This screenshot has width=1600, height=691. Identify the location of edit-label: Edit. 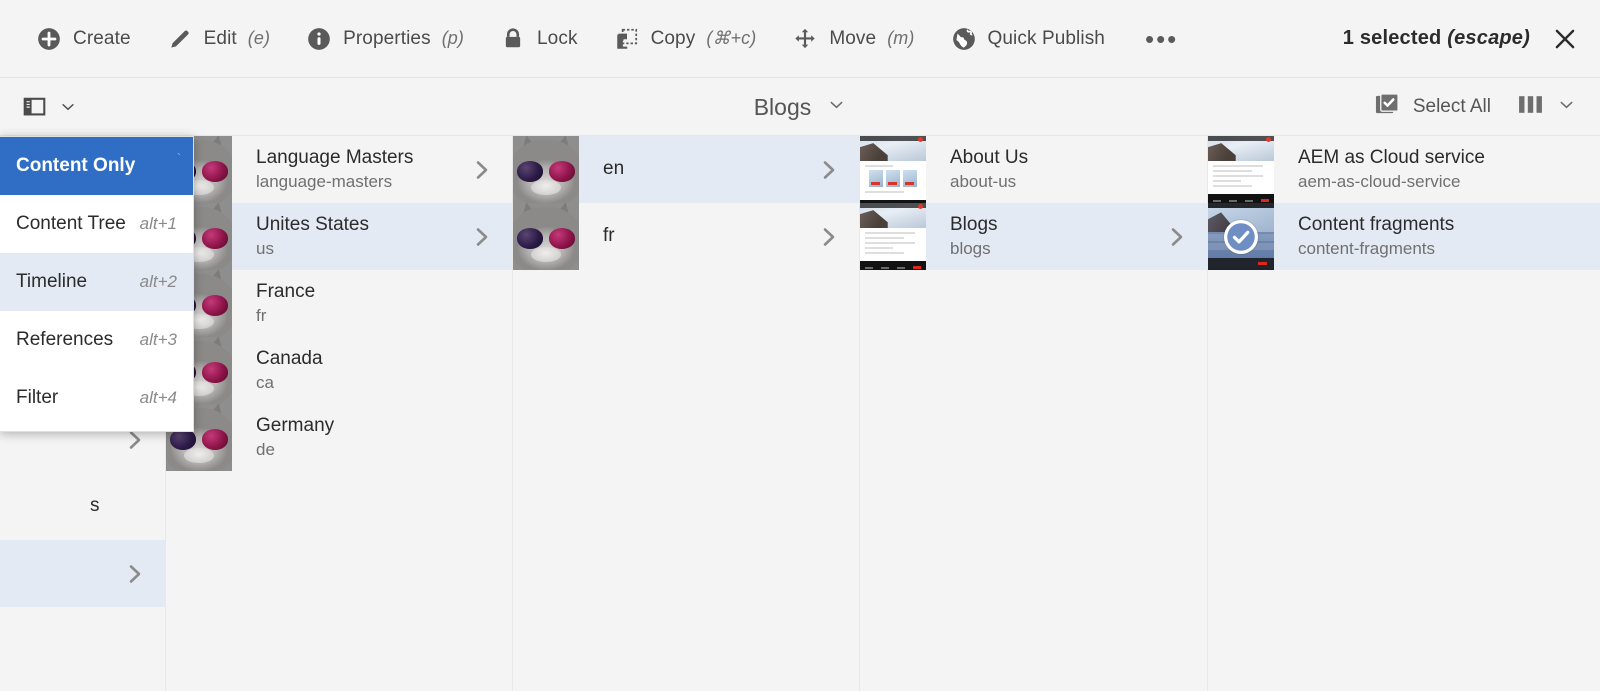
(220, 38).